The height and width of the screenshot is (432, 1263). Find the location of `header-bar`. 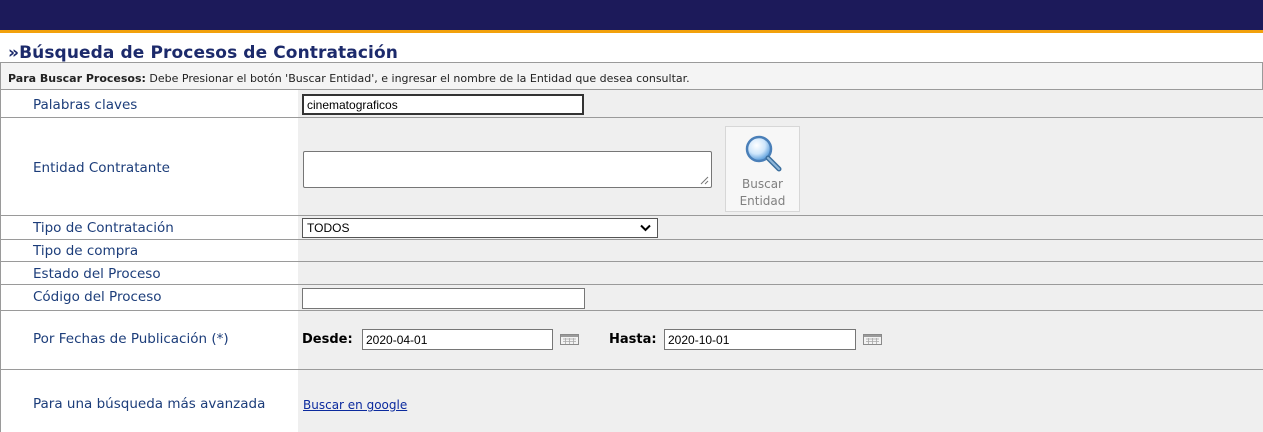

header-bar is located at coordinates (631, 15).